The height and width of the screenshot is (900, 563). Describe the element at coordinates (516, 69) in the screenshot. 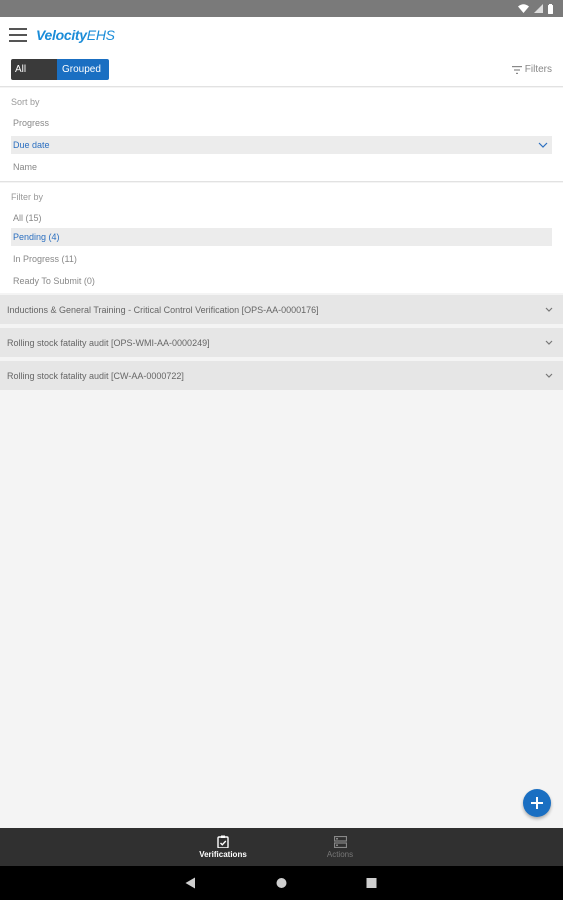

I see `filter-icon` at that location.